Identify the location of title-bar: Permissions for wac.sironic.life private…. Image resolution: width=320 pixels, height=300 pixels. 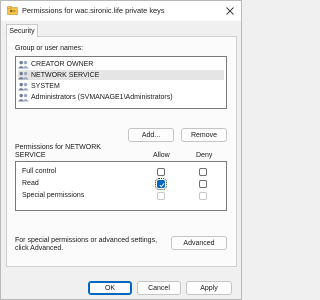
(121, 11).